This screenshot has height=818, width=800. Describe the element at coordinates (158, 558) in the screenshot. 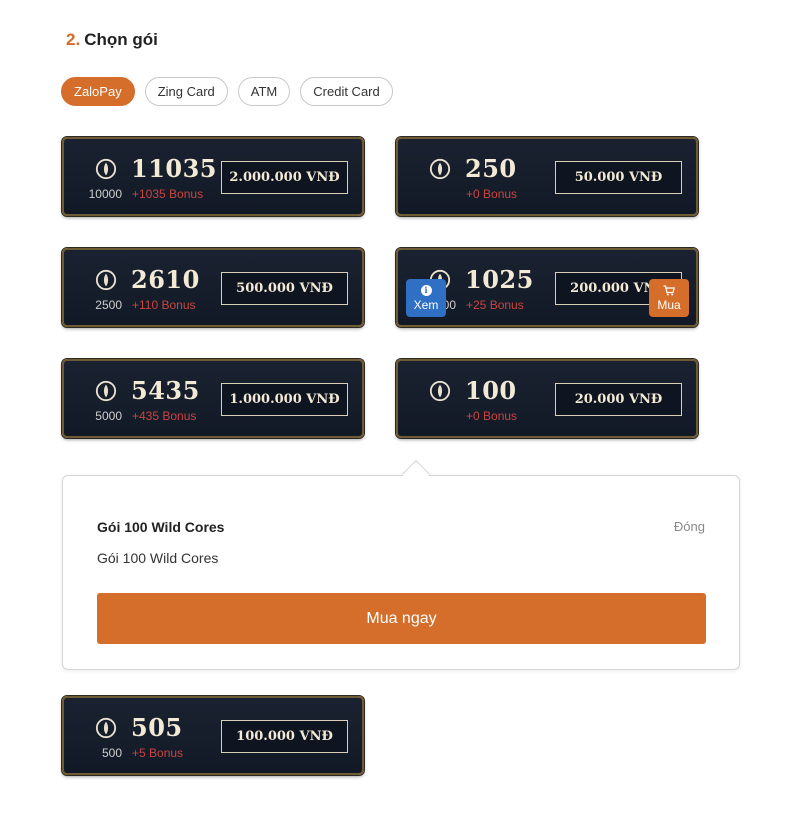

I see `popup-description: Gói 100 Wild Cores` at that location.